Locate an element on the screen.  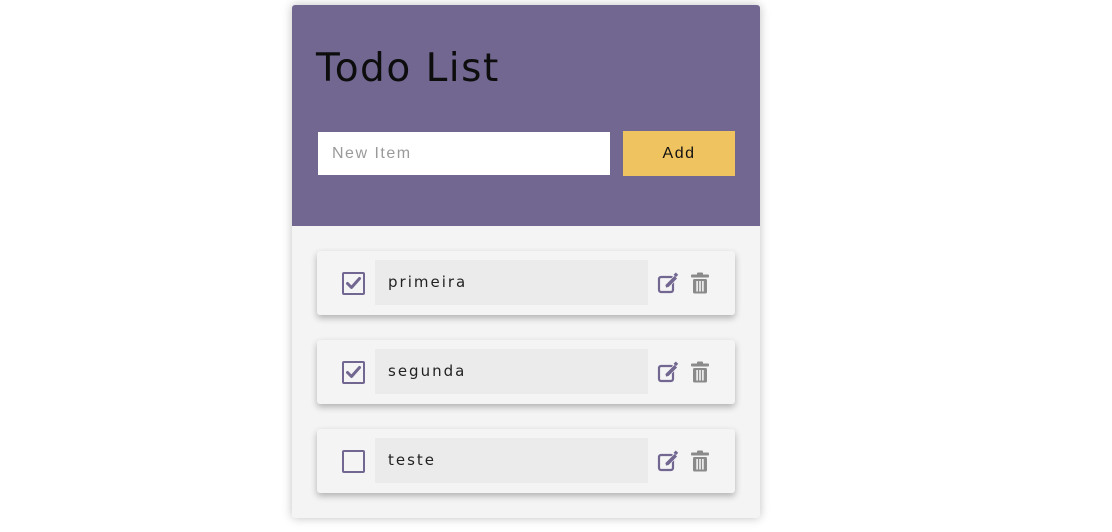
new-item-input is located at coordinates (464, 153).